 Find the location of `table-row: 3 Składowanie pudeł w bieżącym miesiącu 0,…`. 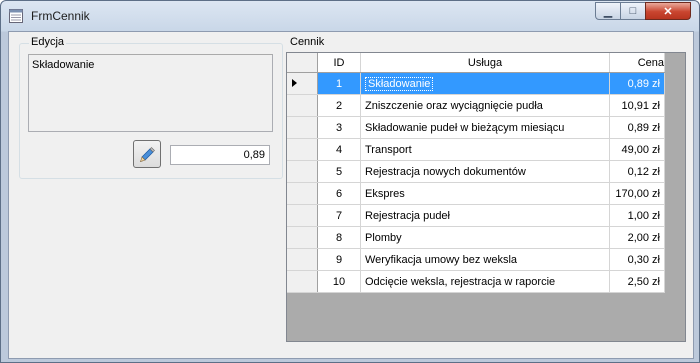

table-row: 3 Składowanie pudeł w bieżącym miesiącu 0,… is located at coordinates (476, 127).